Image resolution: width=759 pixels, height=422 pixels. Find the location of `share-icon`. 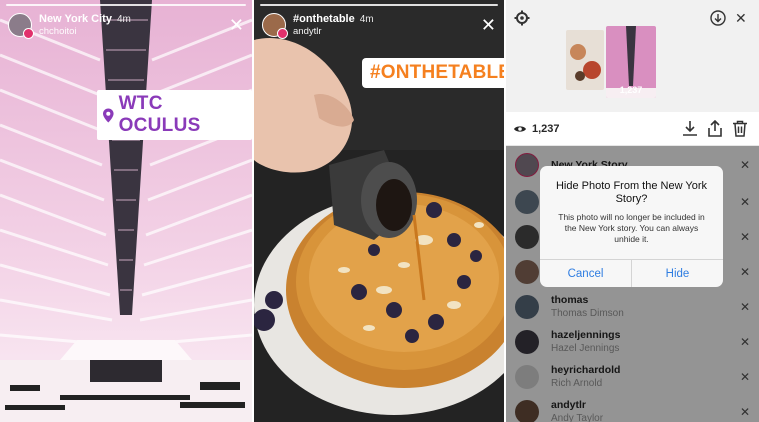

share-icon is located at coordinates (715, 128).